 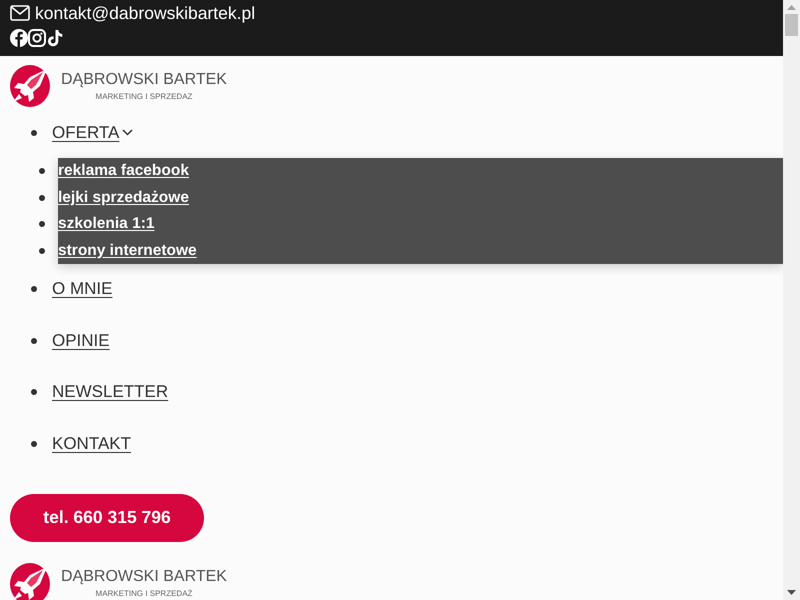 What do you see at coordinates (791, 25) in the screenshot?
I see `scrollbar-thumb` at bounding box center [791, 25].